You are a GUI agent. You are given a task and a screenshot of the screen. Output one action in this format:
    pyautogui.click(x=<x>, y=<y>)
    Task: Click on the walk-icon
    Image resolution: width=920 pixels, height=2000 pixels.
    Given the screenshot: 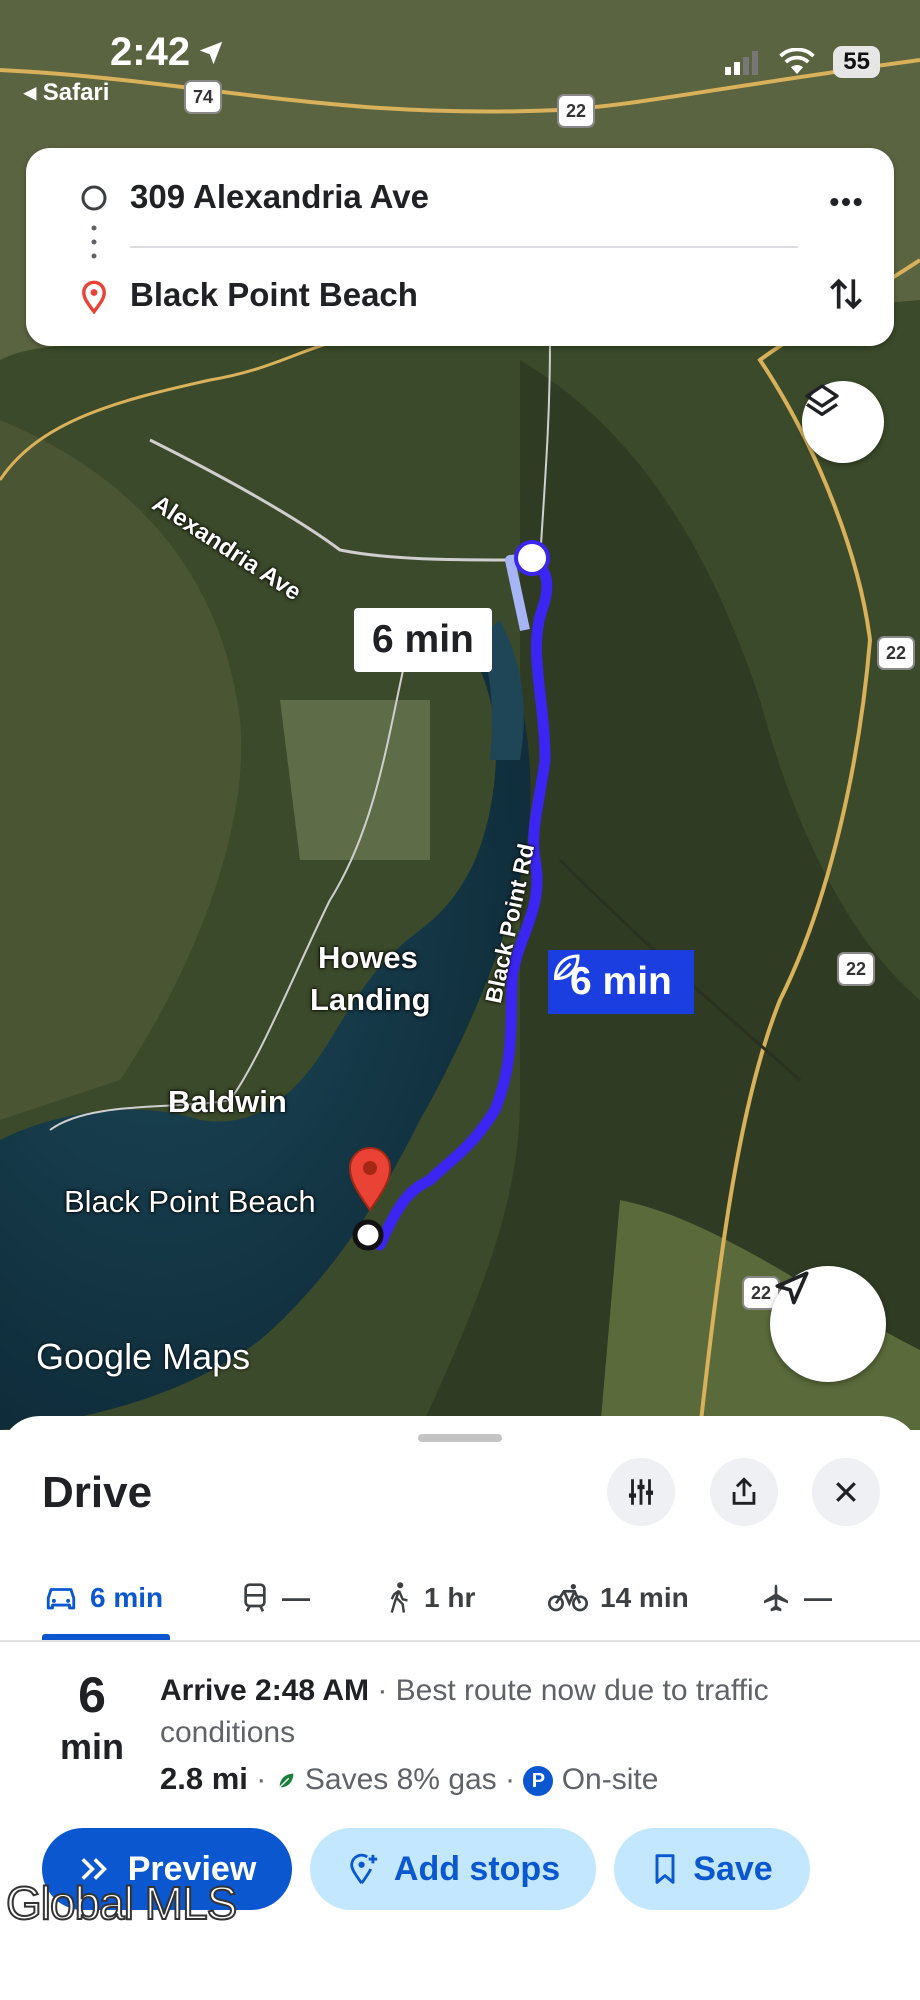 What is the action you would take?
    pyautogui.click(x=399, y=1597)
    